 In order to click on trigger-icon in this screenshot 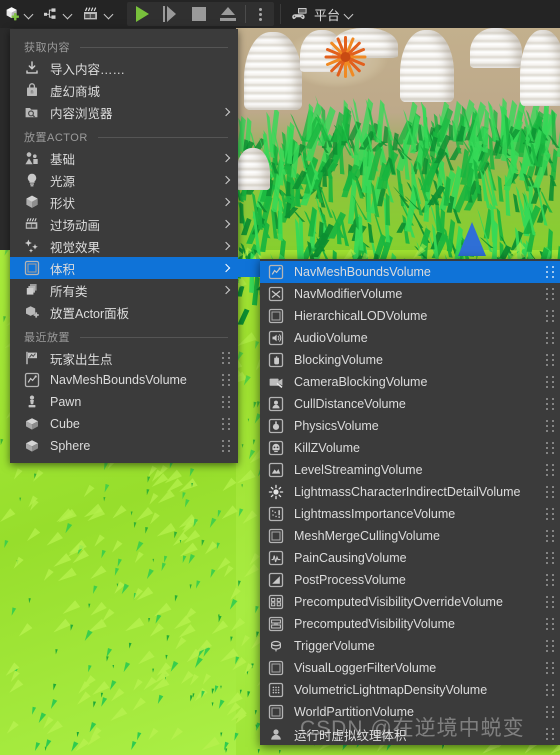, I will do `click(277, 646)`.